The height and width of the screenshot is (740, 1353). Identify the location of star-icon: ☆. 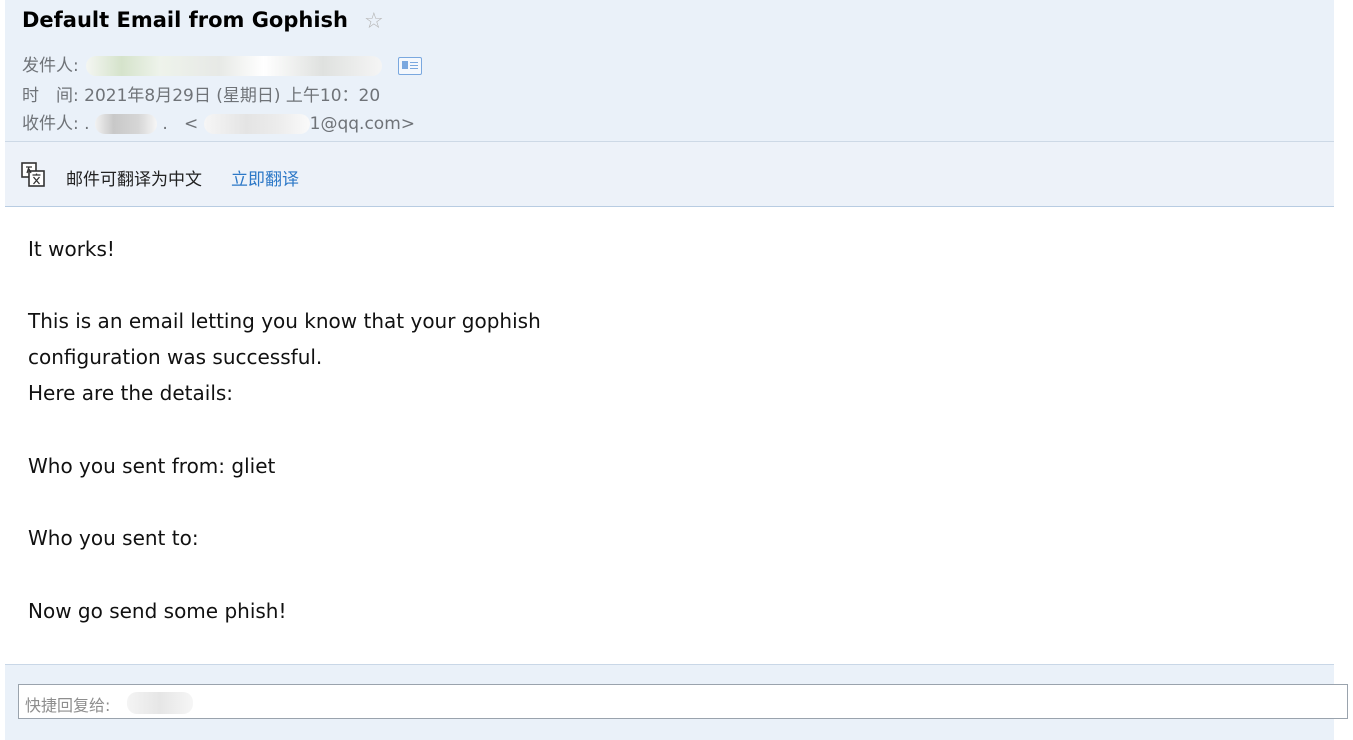
(374, 21).